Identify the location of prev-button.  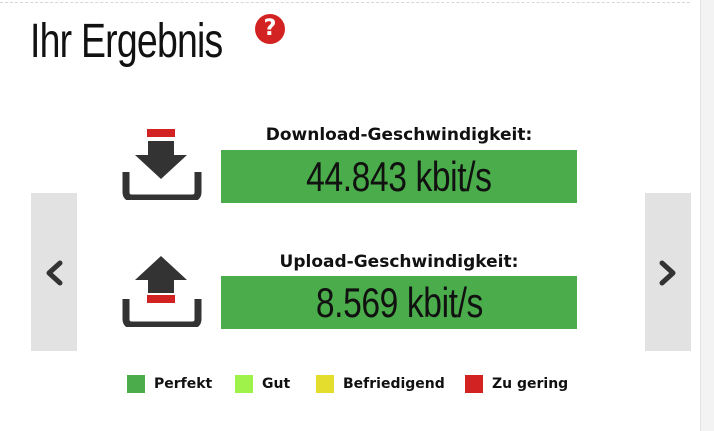
(54, 272).